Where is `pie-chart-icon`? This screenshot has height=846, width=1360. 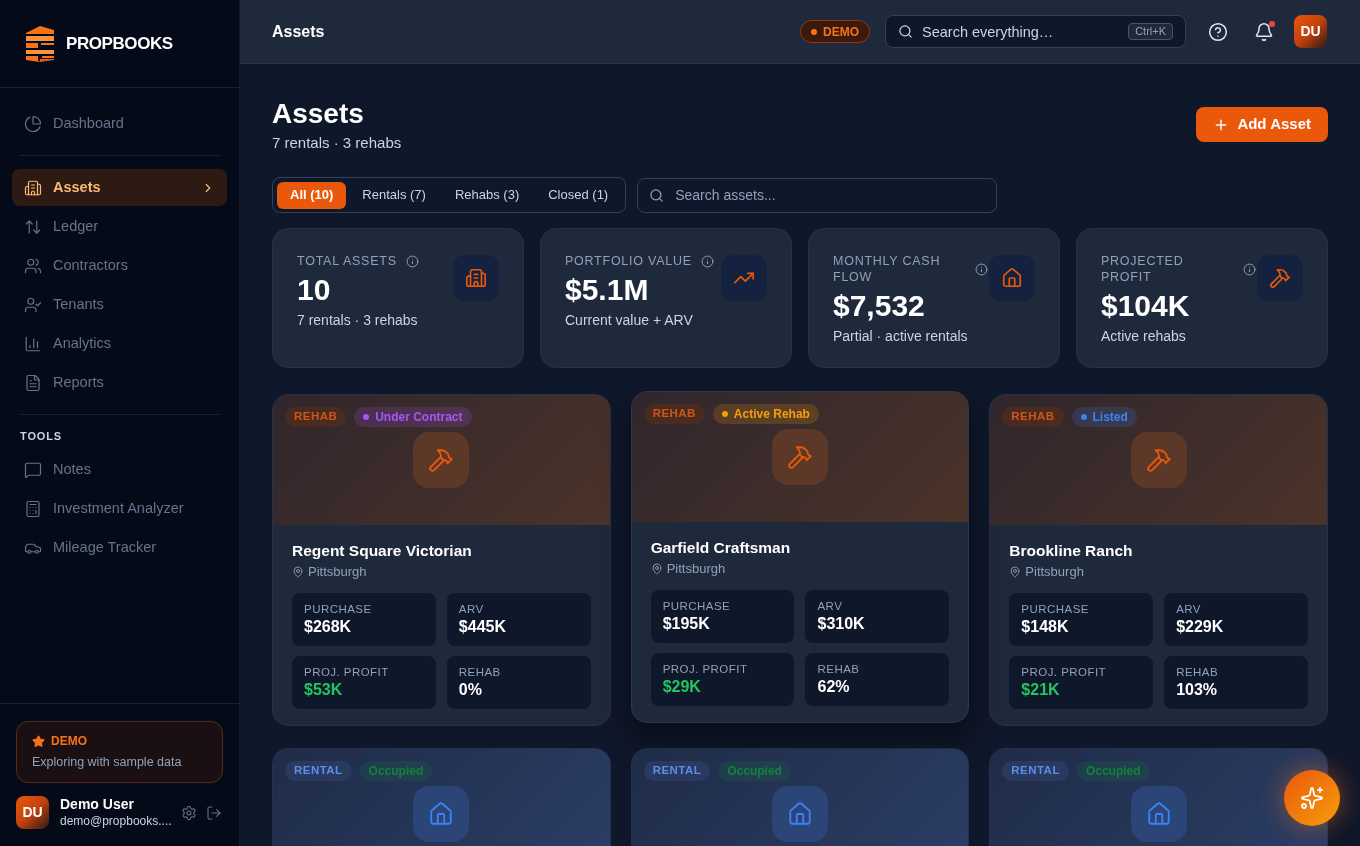 pie-chart-icon is located at coordinates (33, 123).